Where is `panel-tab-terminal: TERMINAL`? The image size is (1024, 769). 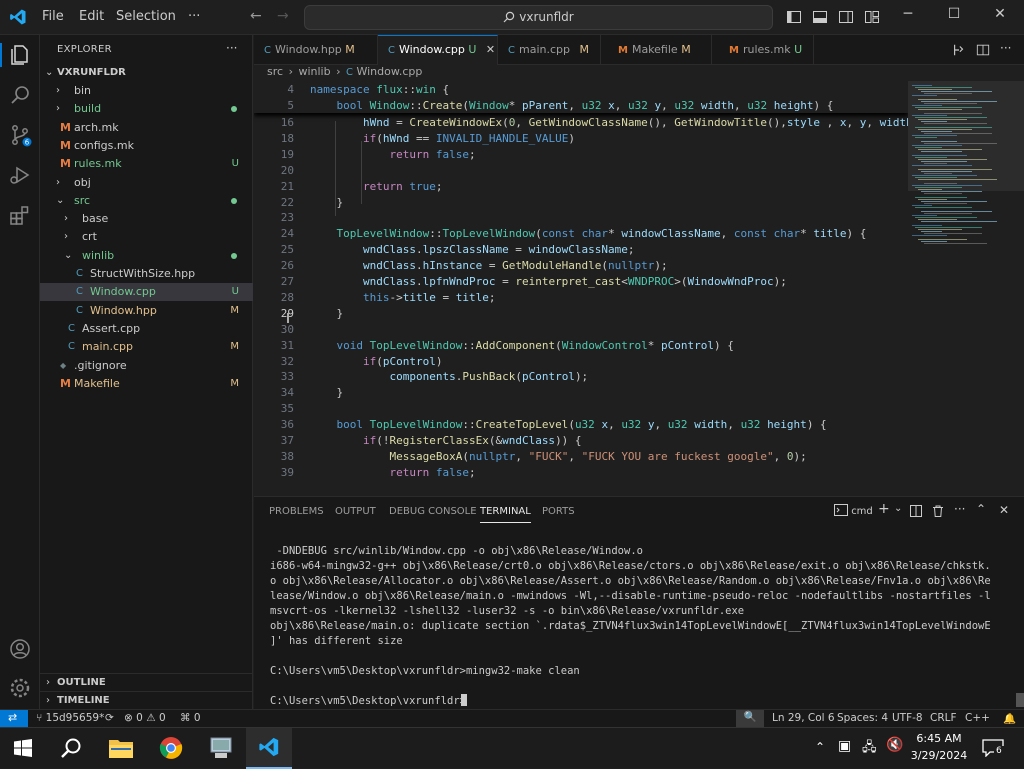 panel-tab-terminal: TERMINAL is located at coordinates (505, 514).